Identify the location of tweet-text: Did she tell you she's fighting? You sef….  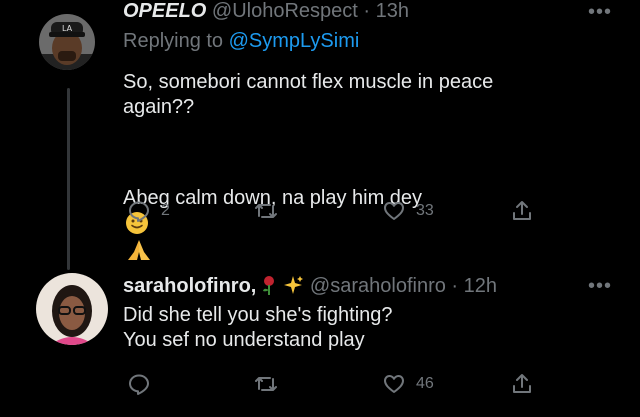
(258, 327).